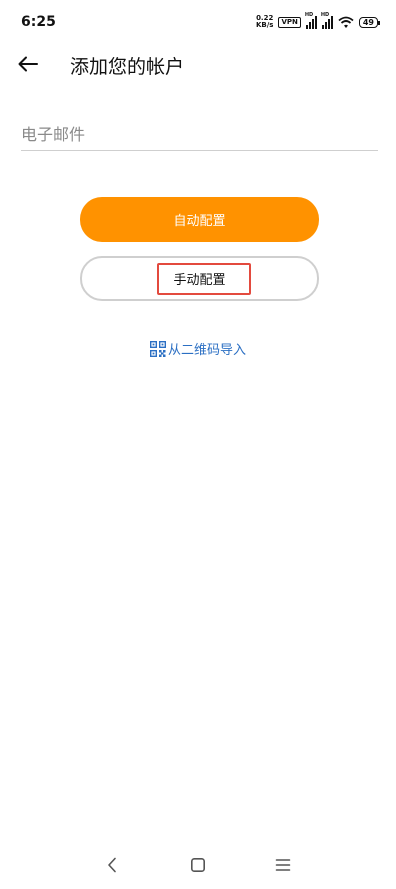 The height and width of the screenshot is (889, 396). Describe the element at coordinates (346, 22) in the screenshot. I see `wifi-icon` at that location.